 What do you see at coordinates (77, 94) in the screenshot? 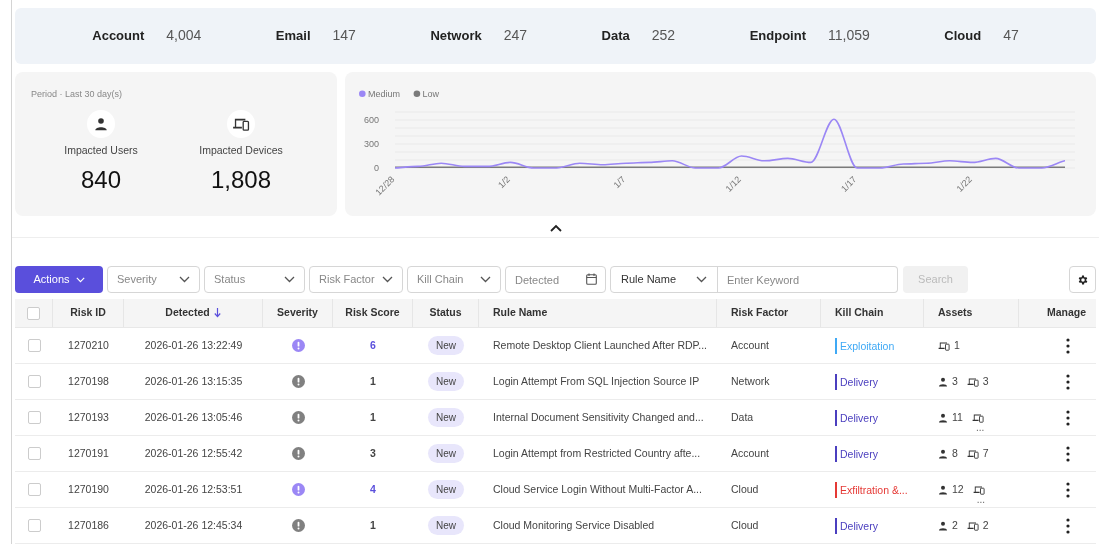
I see `period-label: Period · Last 30 day(s)` at bounding box center [77, 94].